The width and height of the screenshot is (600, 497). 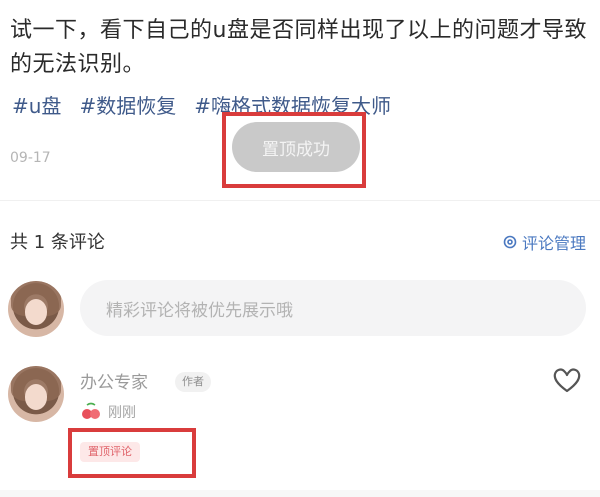 I want to click on comment-input: 精彩评论将被优先展示哦, so click(x=333, y=308).